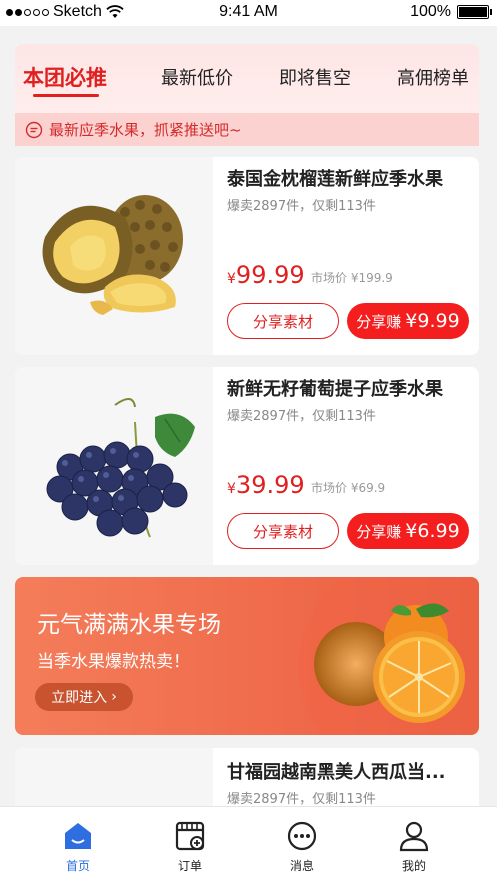 Image resolution: width=497 pixels, height=883 pixels. I want to click on product-title: 新鲜无籽葡萄提子应季水果, so click(335, 388).